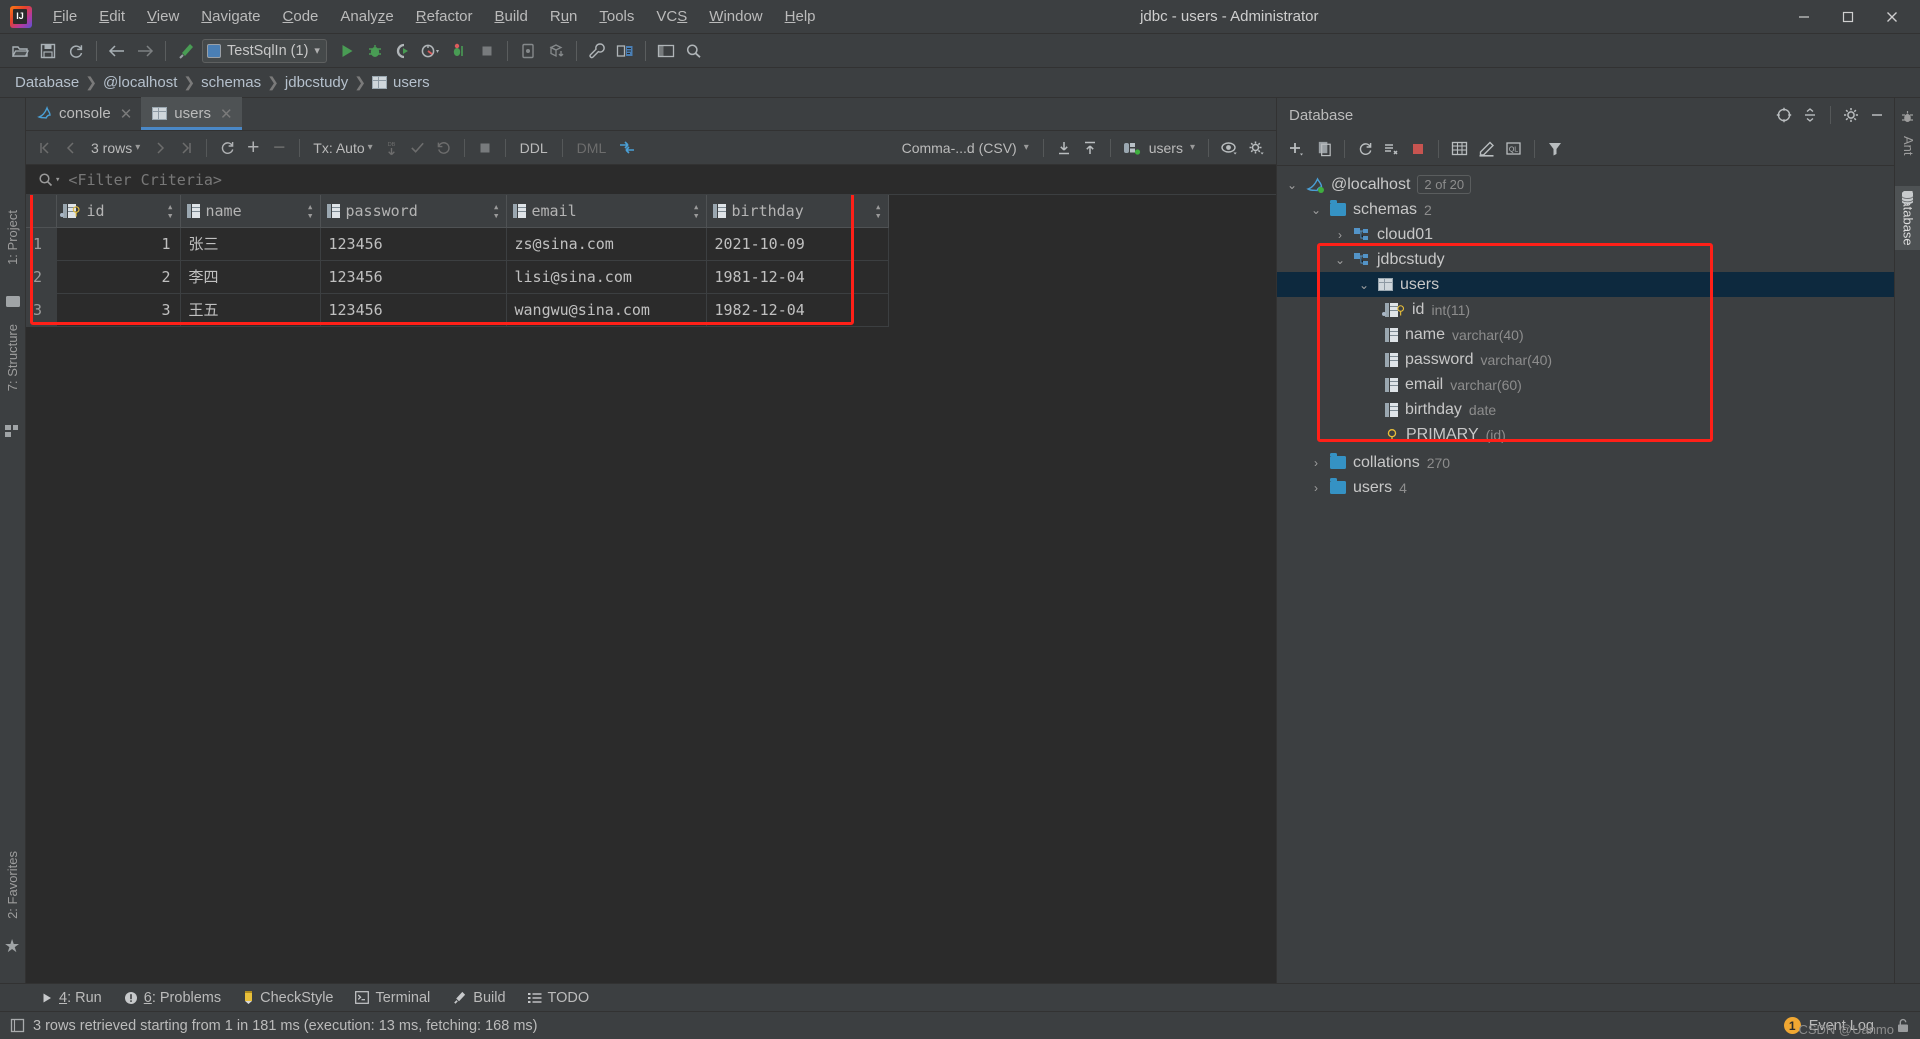 Image resolution: width=1920 pixels, height=1039 pixels. Describe the element at coordinates (671, 17) in the screenshot. I see `menu-vcs: VCS` at that location.